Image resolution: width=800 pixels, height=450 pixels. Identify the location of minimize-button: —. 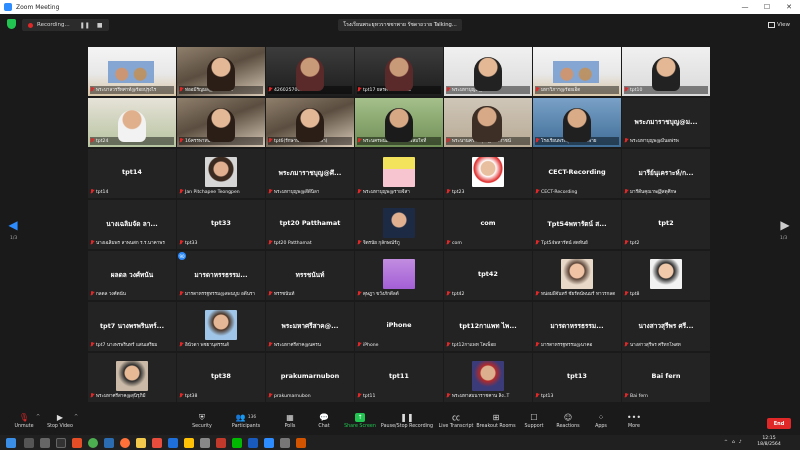
(745, 7).